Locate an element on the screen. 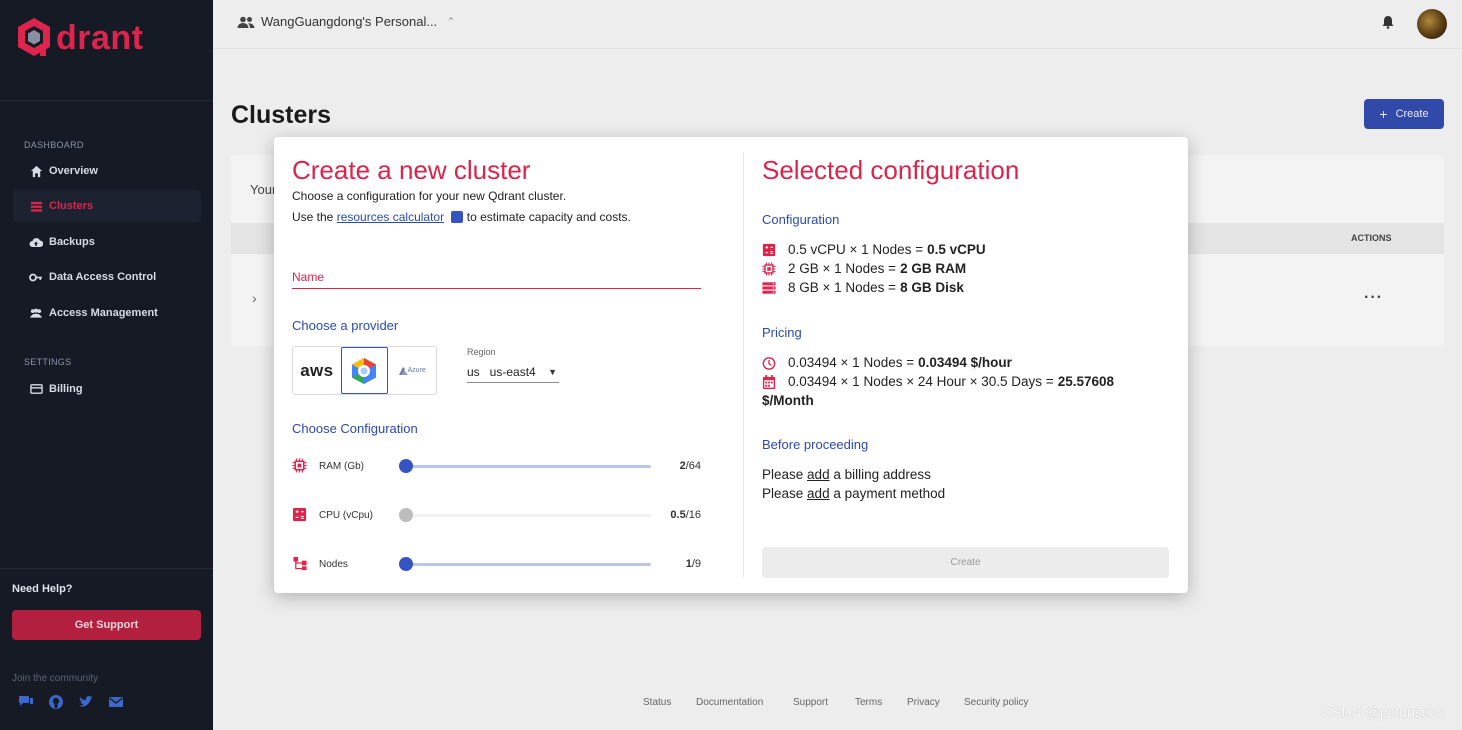 The width and height of the screenshot is (1462, 730). cluster-name-input is located at coordinates (496, 277).